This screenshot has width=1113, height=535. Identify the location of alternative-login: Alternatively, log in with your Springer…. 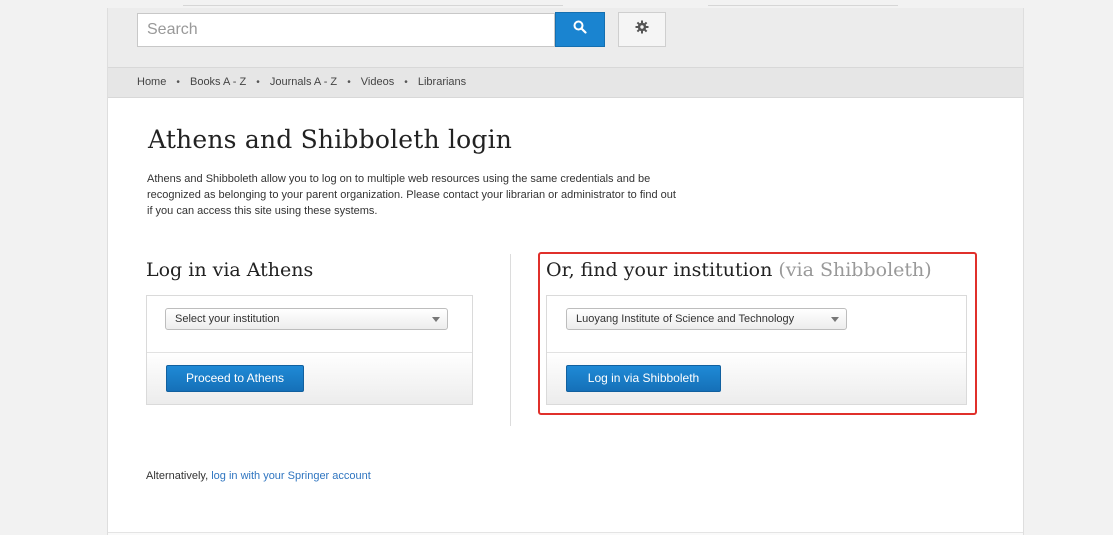
(258, 476).